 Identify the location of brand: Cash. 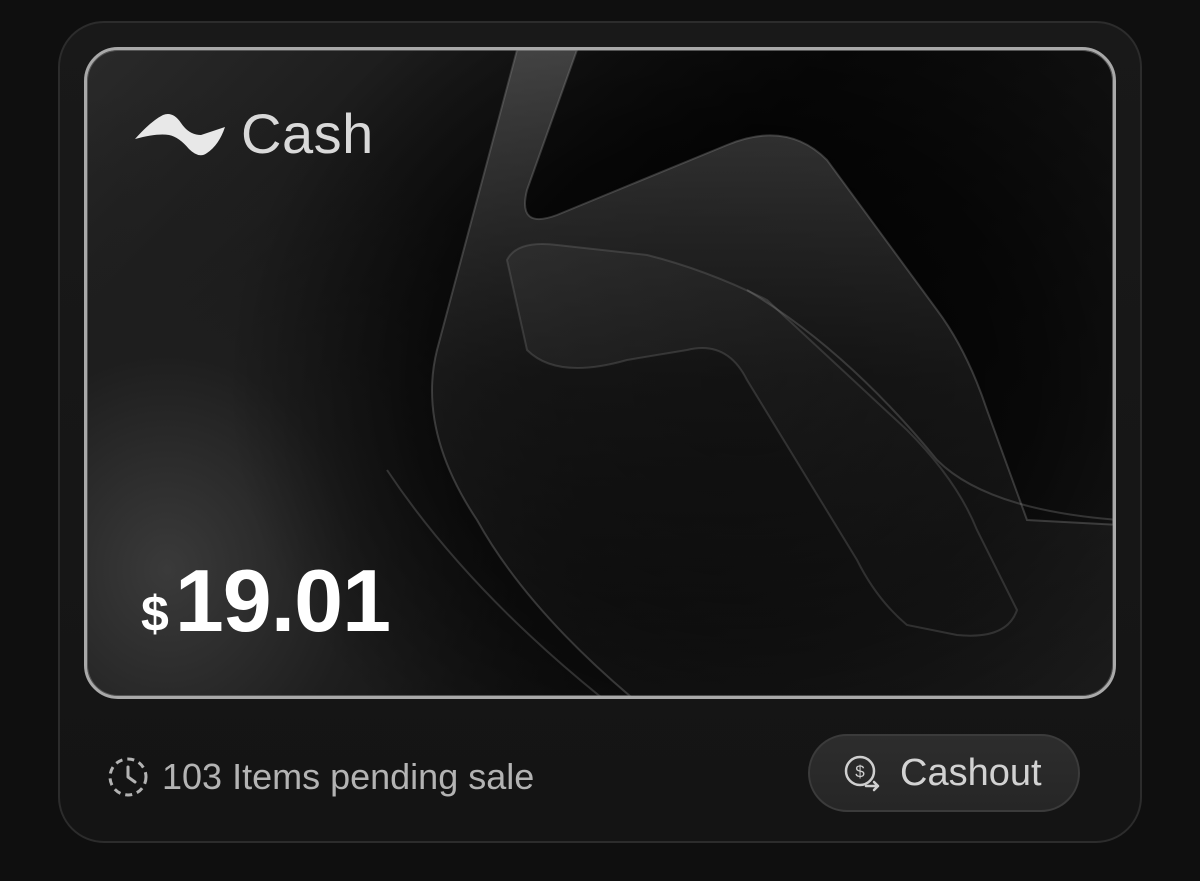
(253, 133).